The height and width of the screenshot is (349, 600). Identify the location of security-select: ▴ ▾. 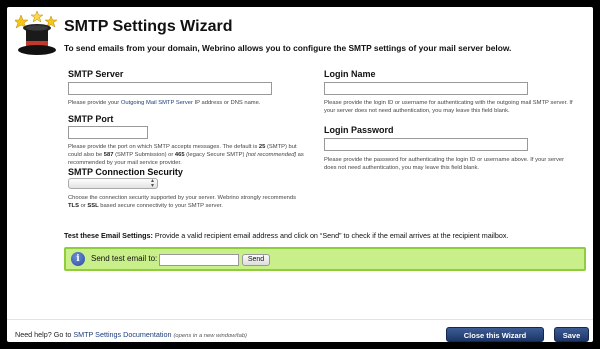
(113, 183).